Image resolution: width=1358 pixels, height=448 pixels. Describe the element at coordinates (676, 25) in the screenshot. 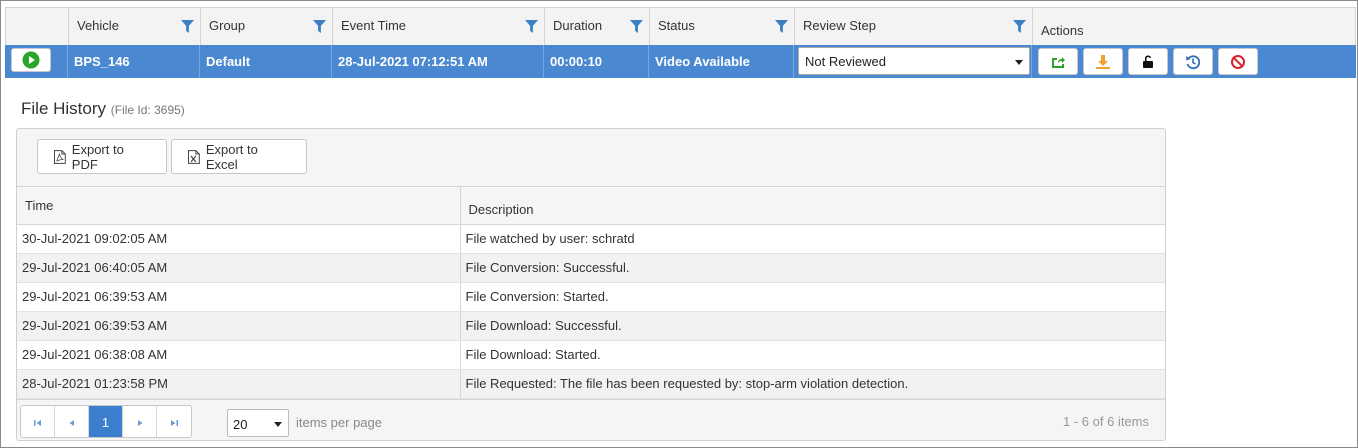

I see `header-status-label: Status` at that location.